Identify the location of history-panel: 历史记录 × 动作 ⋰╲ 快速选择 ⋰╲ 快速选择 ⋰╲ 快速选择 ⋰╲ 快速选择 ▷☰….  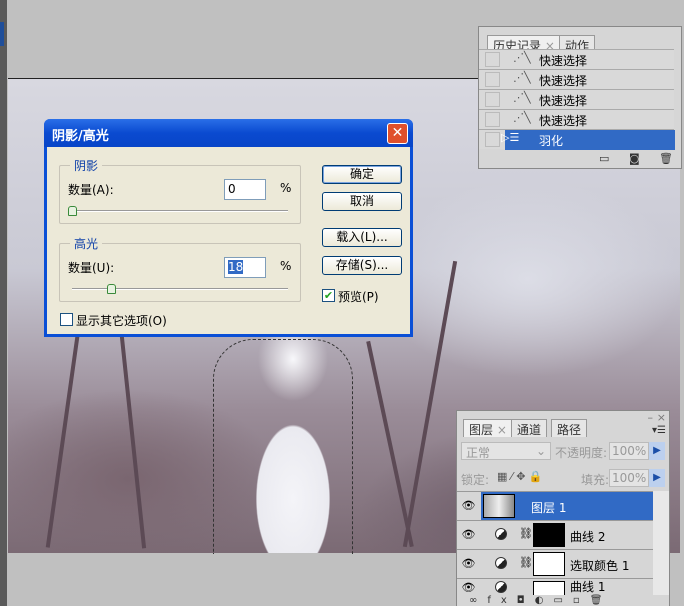
(580, 97).